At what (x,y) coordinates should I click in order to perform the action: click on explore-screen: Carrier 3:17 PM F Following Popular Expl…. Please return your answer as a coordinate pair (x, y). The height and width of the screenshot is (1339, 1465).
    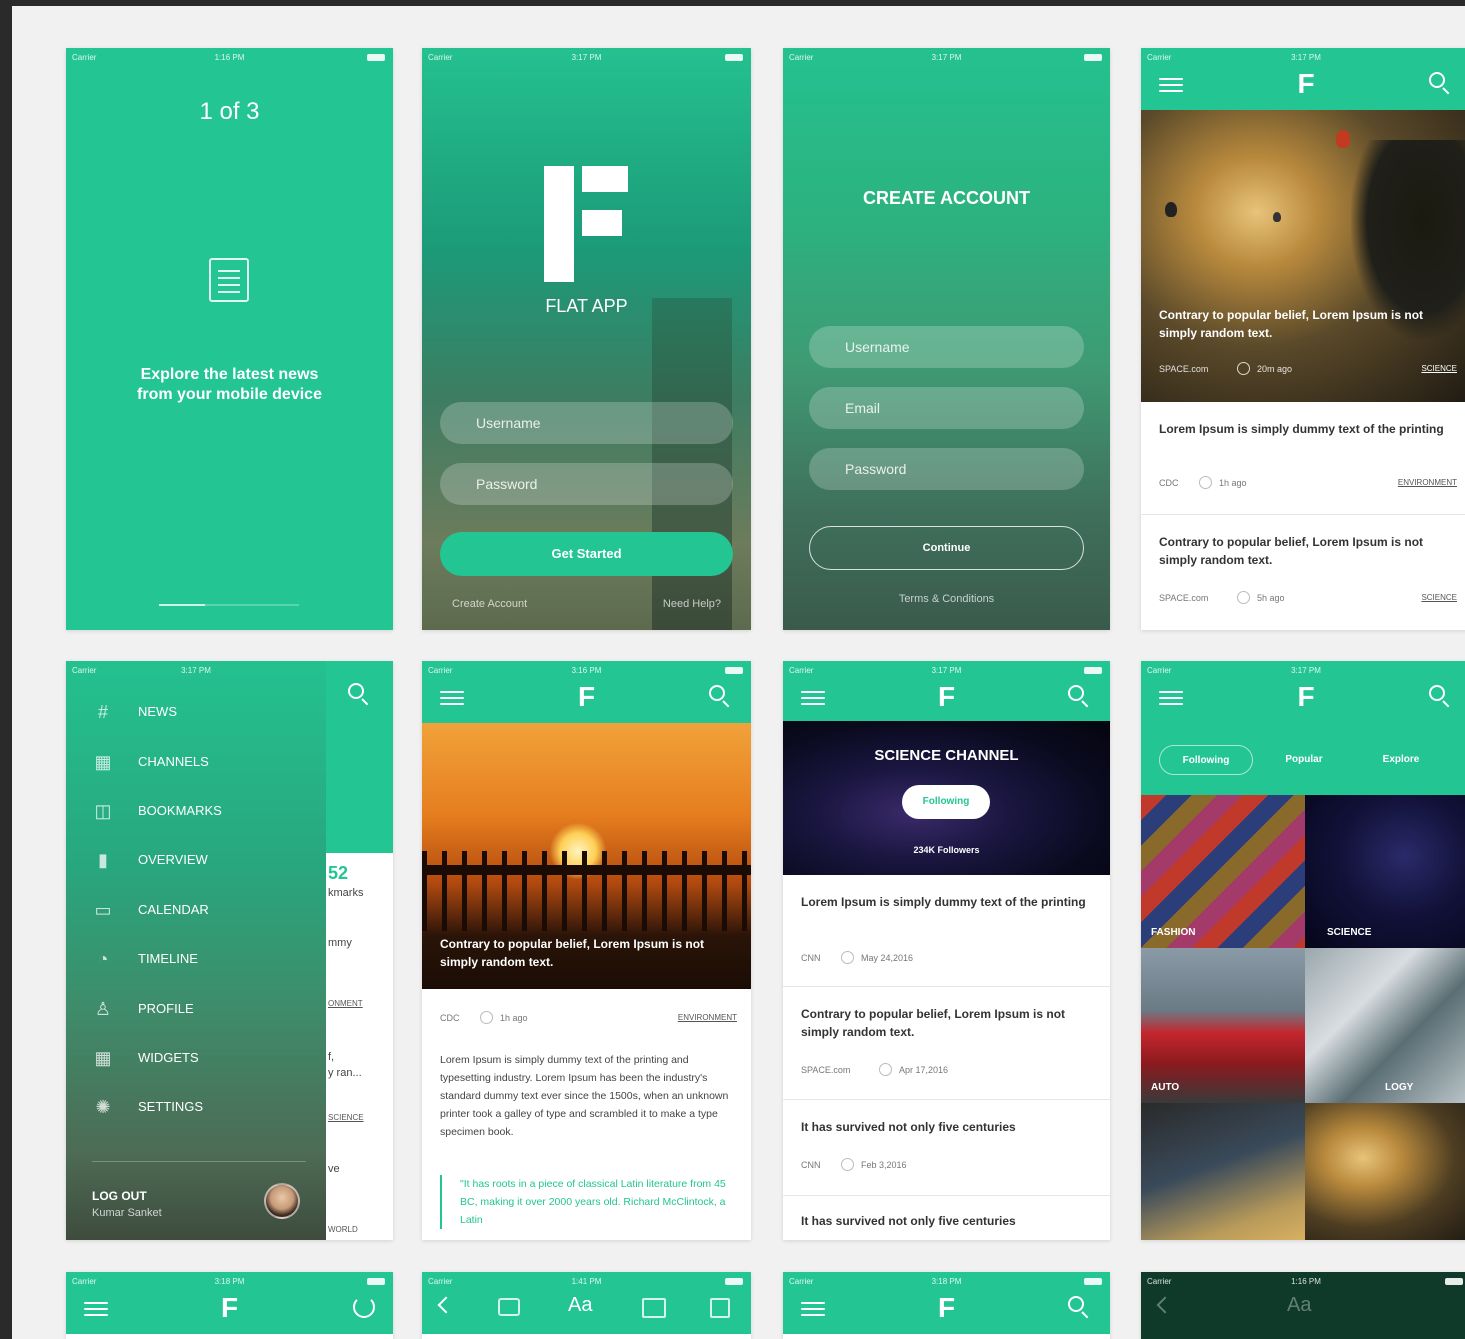
    Looking at the image, I should click on (1303, 950).